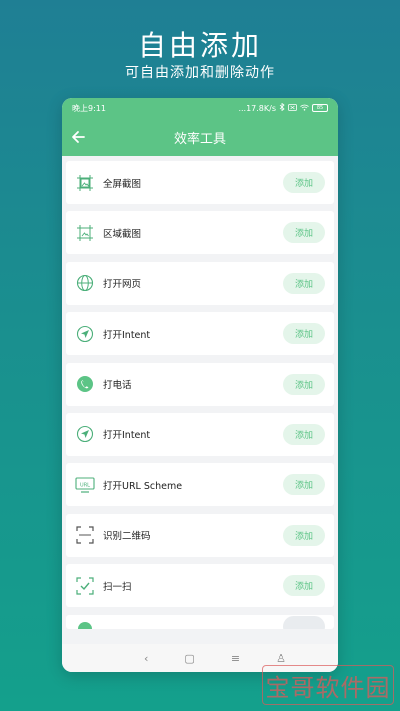 This screenshot has height=711, width=400. What do you see at coordinates (78, 137) in the screenshot?
I see `back-arrow-icon` at bounding box center [78, 137].